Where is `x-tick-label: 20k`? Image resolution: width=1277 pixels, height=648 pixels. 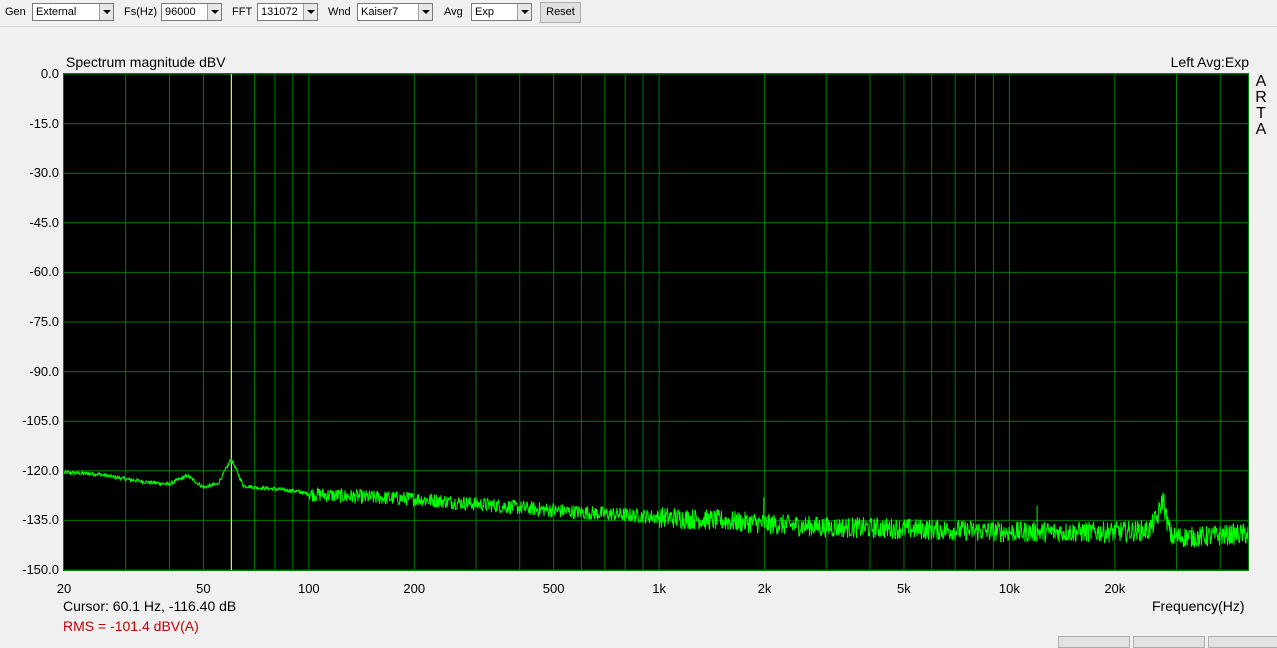 x-tick-label: 20k is located at coordinates (1115, 588).